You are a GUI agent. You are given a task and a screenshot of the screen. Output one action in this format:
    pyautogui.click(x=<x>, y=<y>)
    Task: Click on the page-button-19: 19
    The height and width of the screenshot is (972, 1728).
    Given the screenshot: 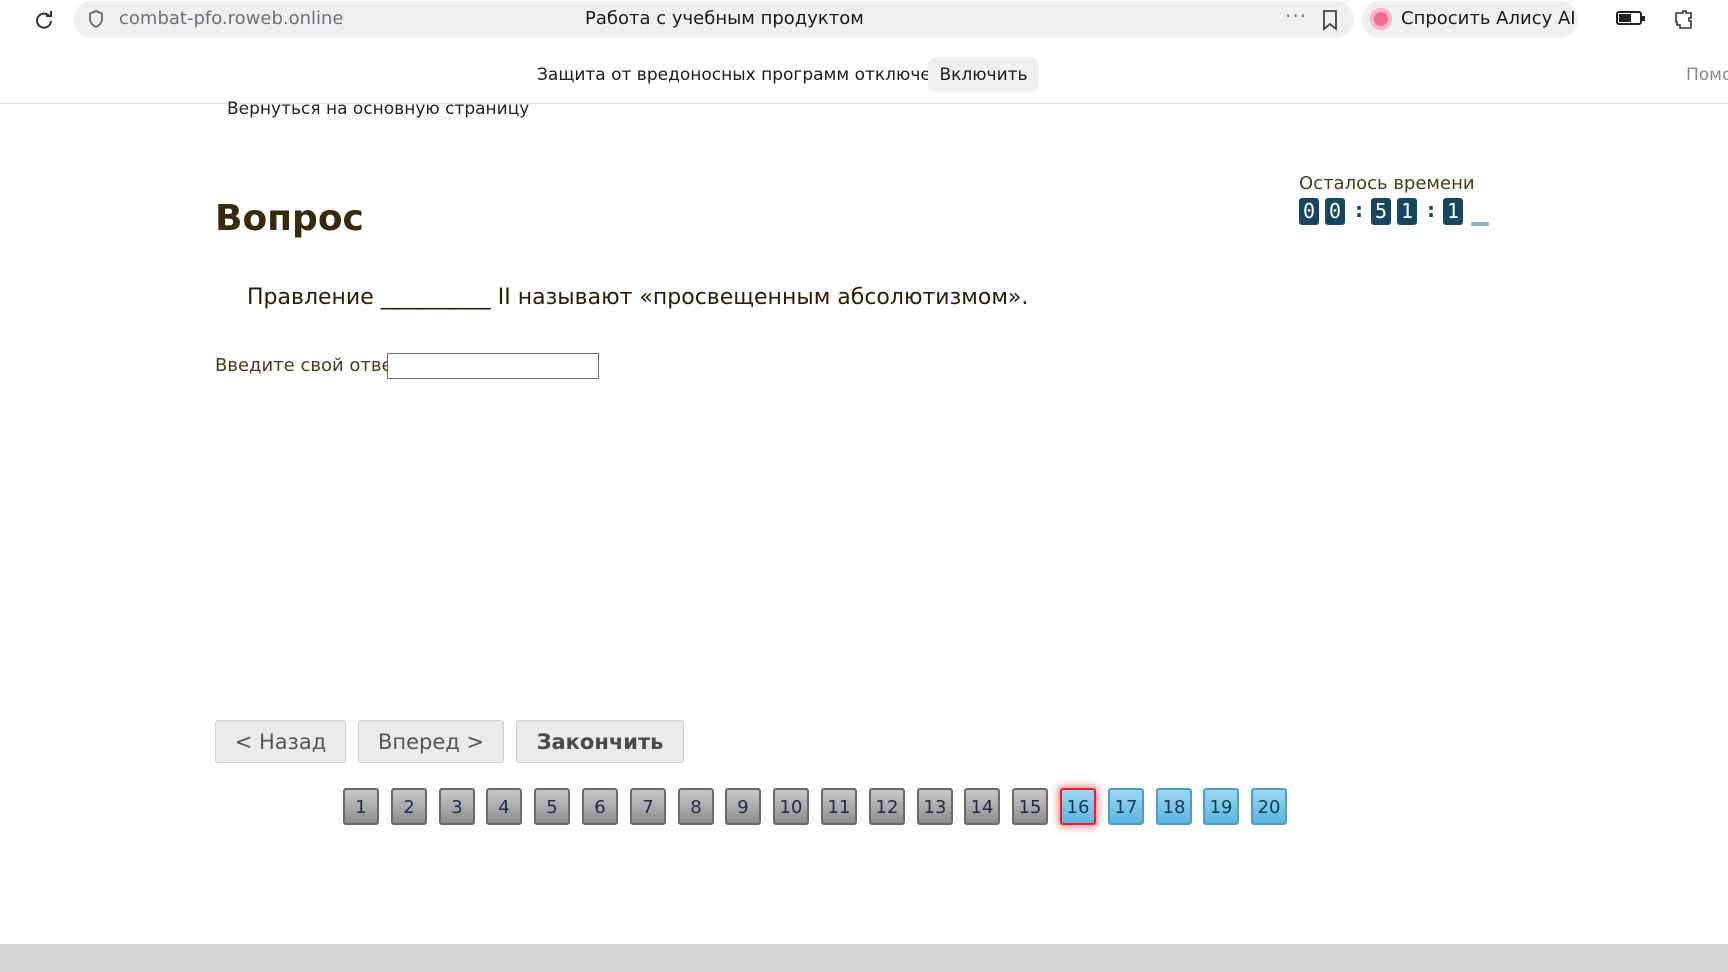 What is the action you would take?
    pyautogui.click(x=1221, y=806)
    